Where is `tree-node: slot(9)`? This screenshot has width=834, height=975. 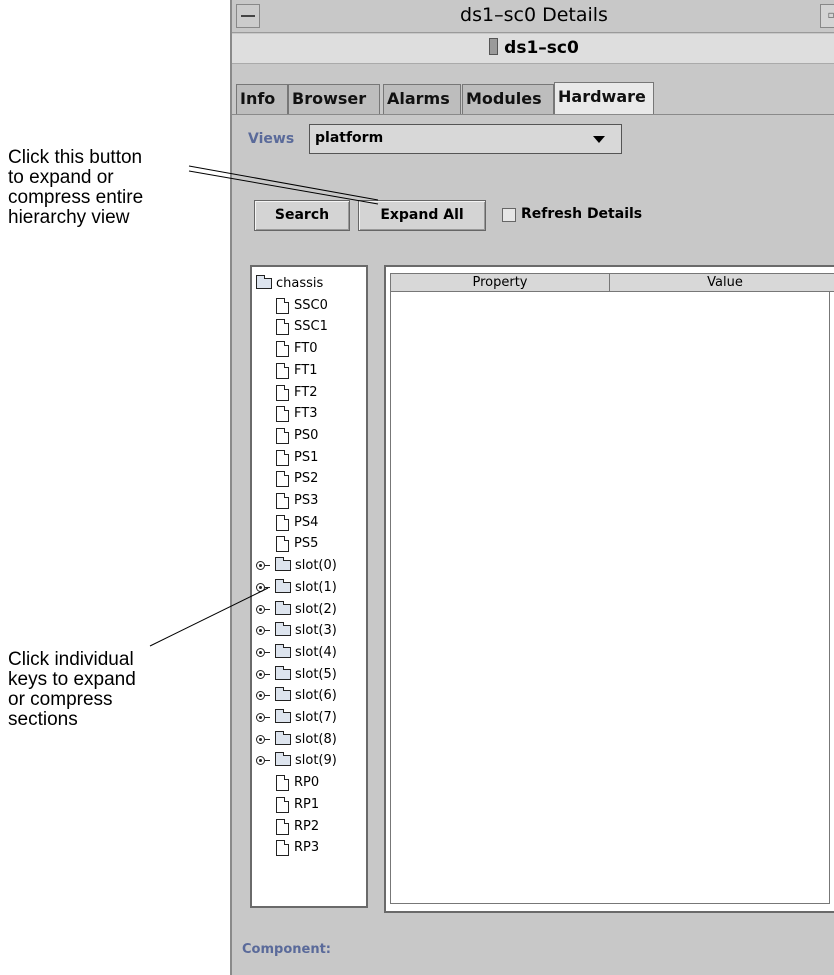 tree-node: slot(9) is located at coordinates (308, 761).